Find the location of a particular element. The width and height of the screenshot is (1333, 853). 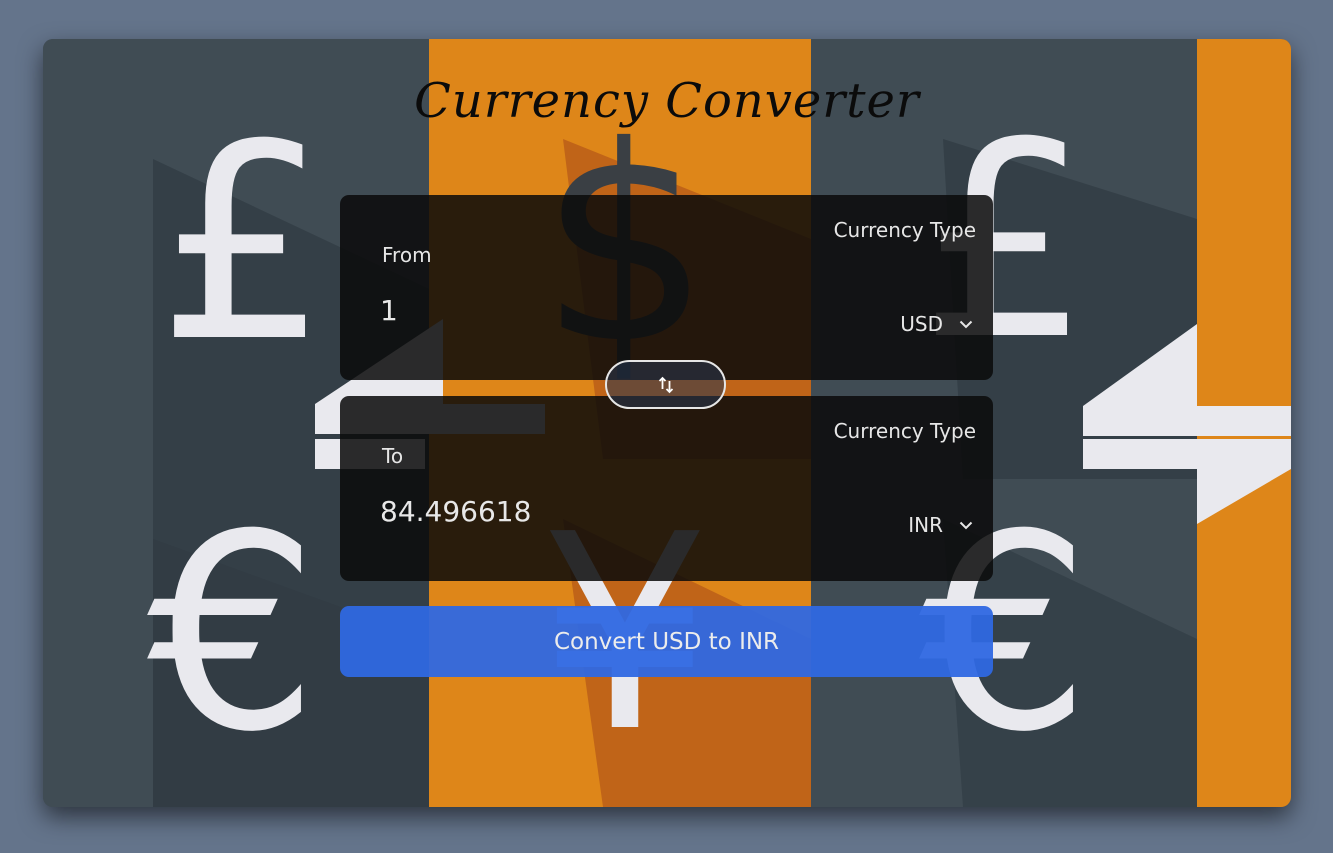

from-currency-type-label: Currency Type is located at coordinates (904, 230).